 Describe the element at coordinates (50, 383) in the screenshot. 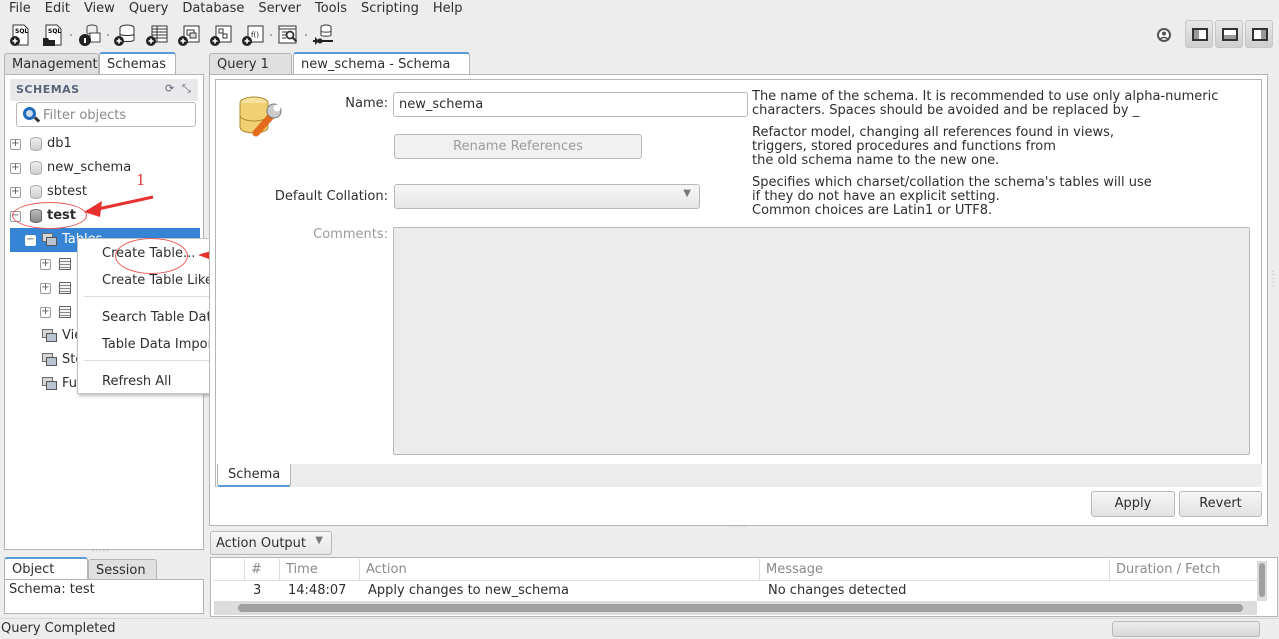

I see `functions-folder-icon` at that location.